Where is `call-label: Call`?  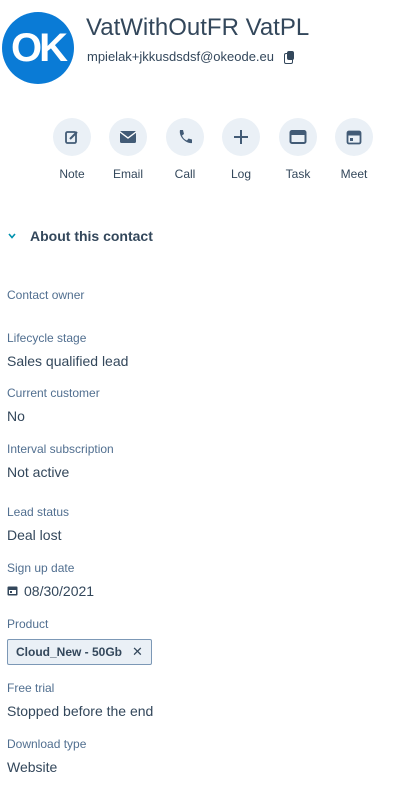 call-label: Call is located at coordinates (185, 174).